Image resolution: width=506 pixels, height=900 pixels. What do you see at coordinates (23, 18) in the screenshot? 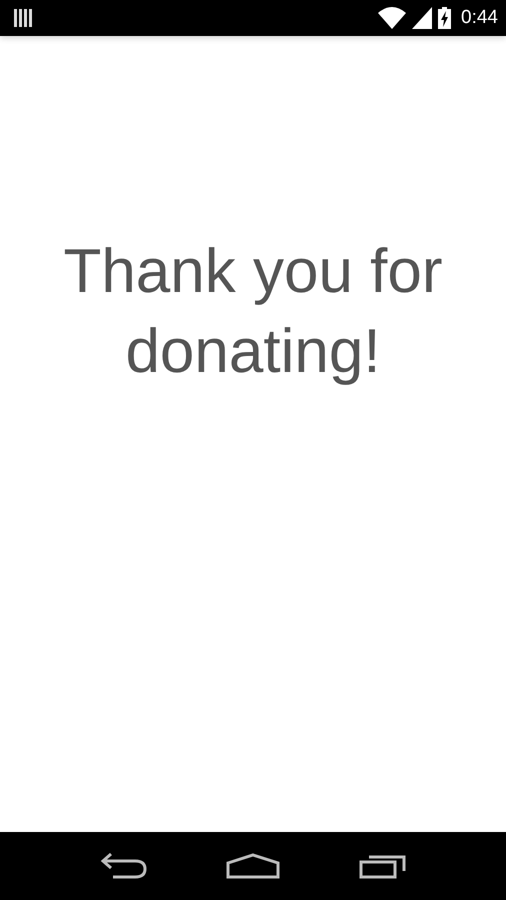
I see `notification-icon` at bounding box center [23, 18].